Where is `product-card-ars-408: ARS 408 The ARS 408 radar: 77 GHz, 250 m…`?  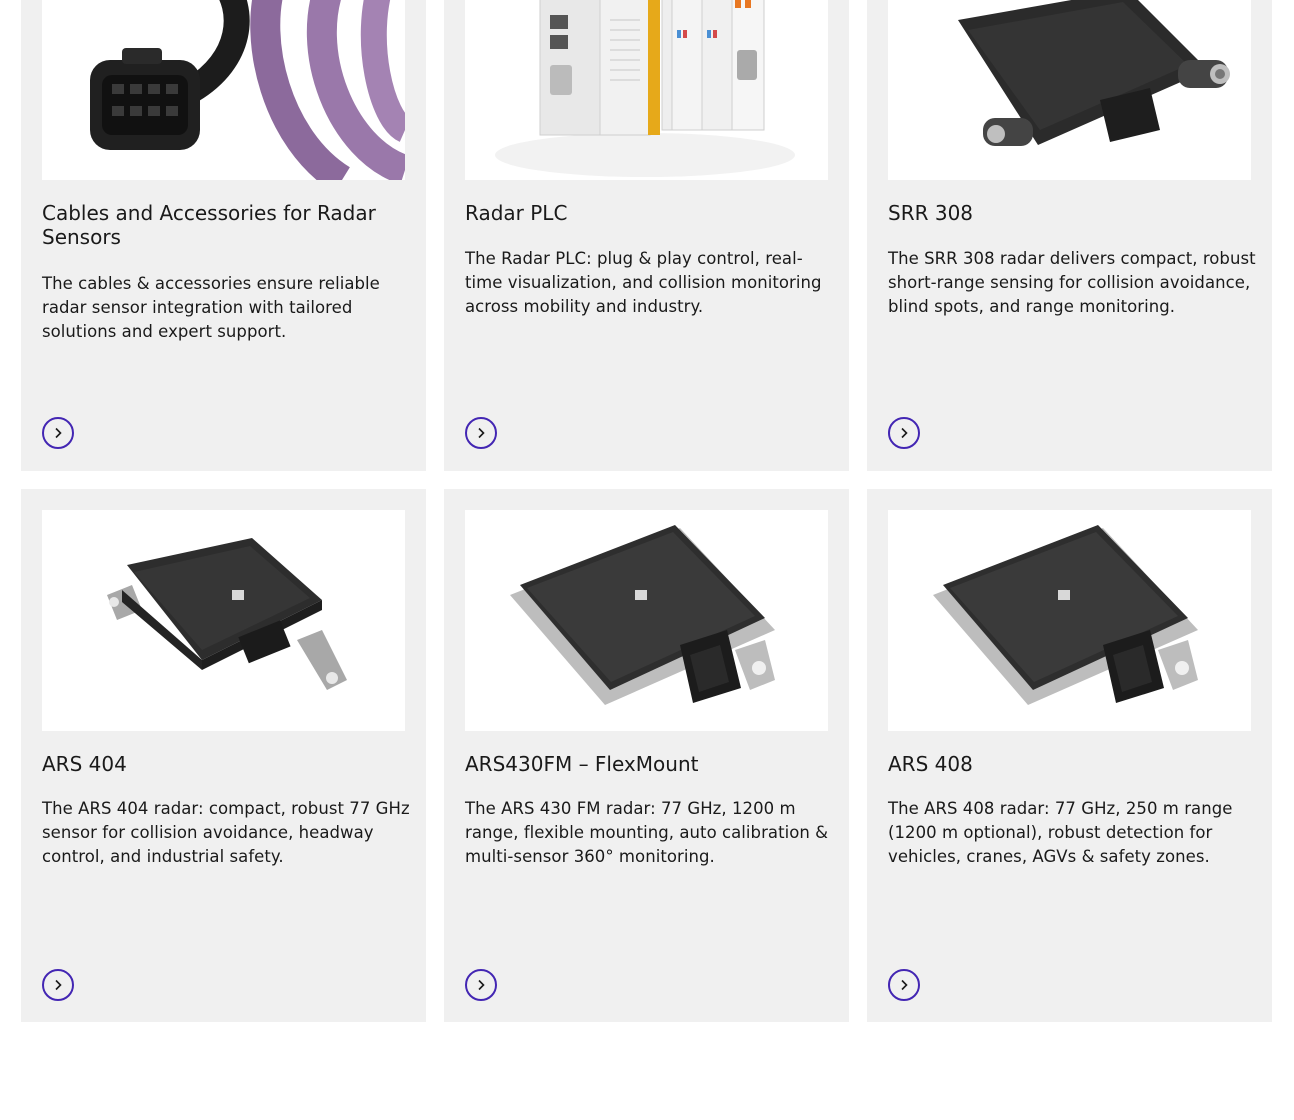
product-card-ars-408: ARS 408 The ARS 408 radar: 77 GHz, 250 m… is located at coordinates (1069, 755).